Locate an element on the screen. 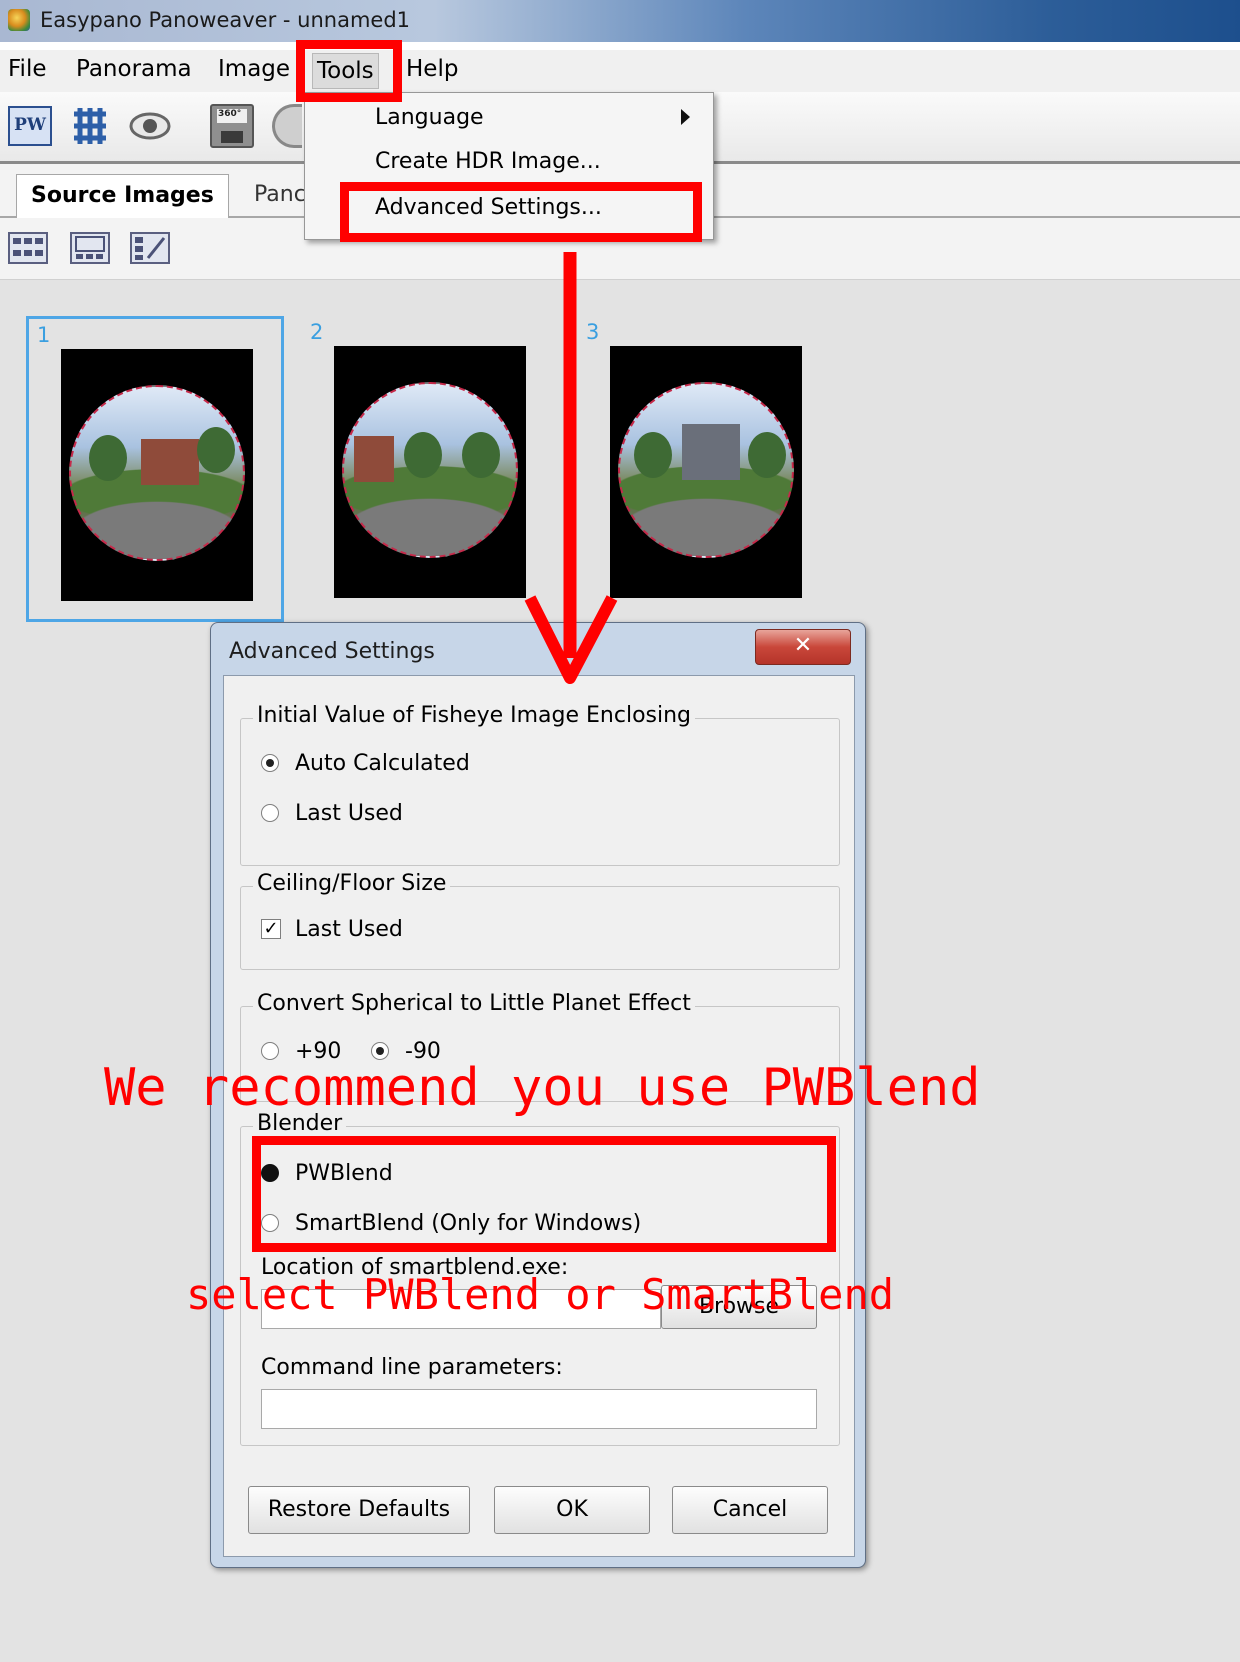 This screenshot has height=1662, width=1240. preview-eye-icon is located at coordinates (150, 126).